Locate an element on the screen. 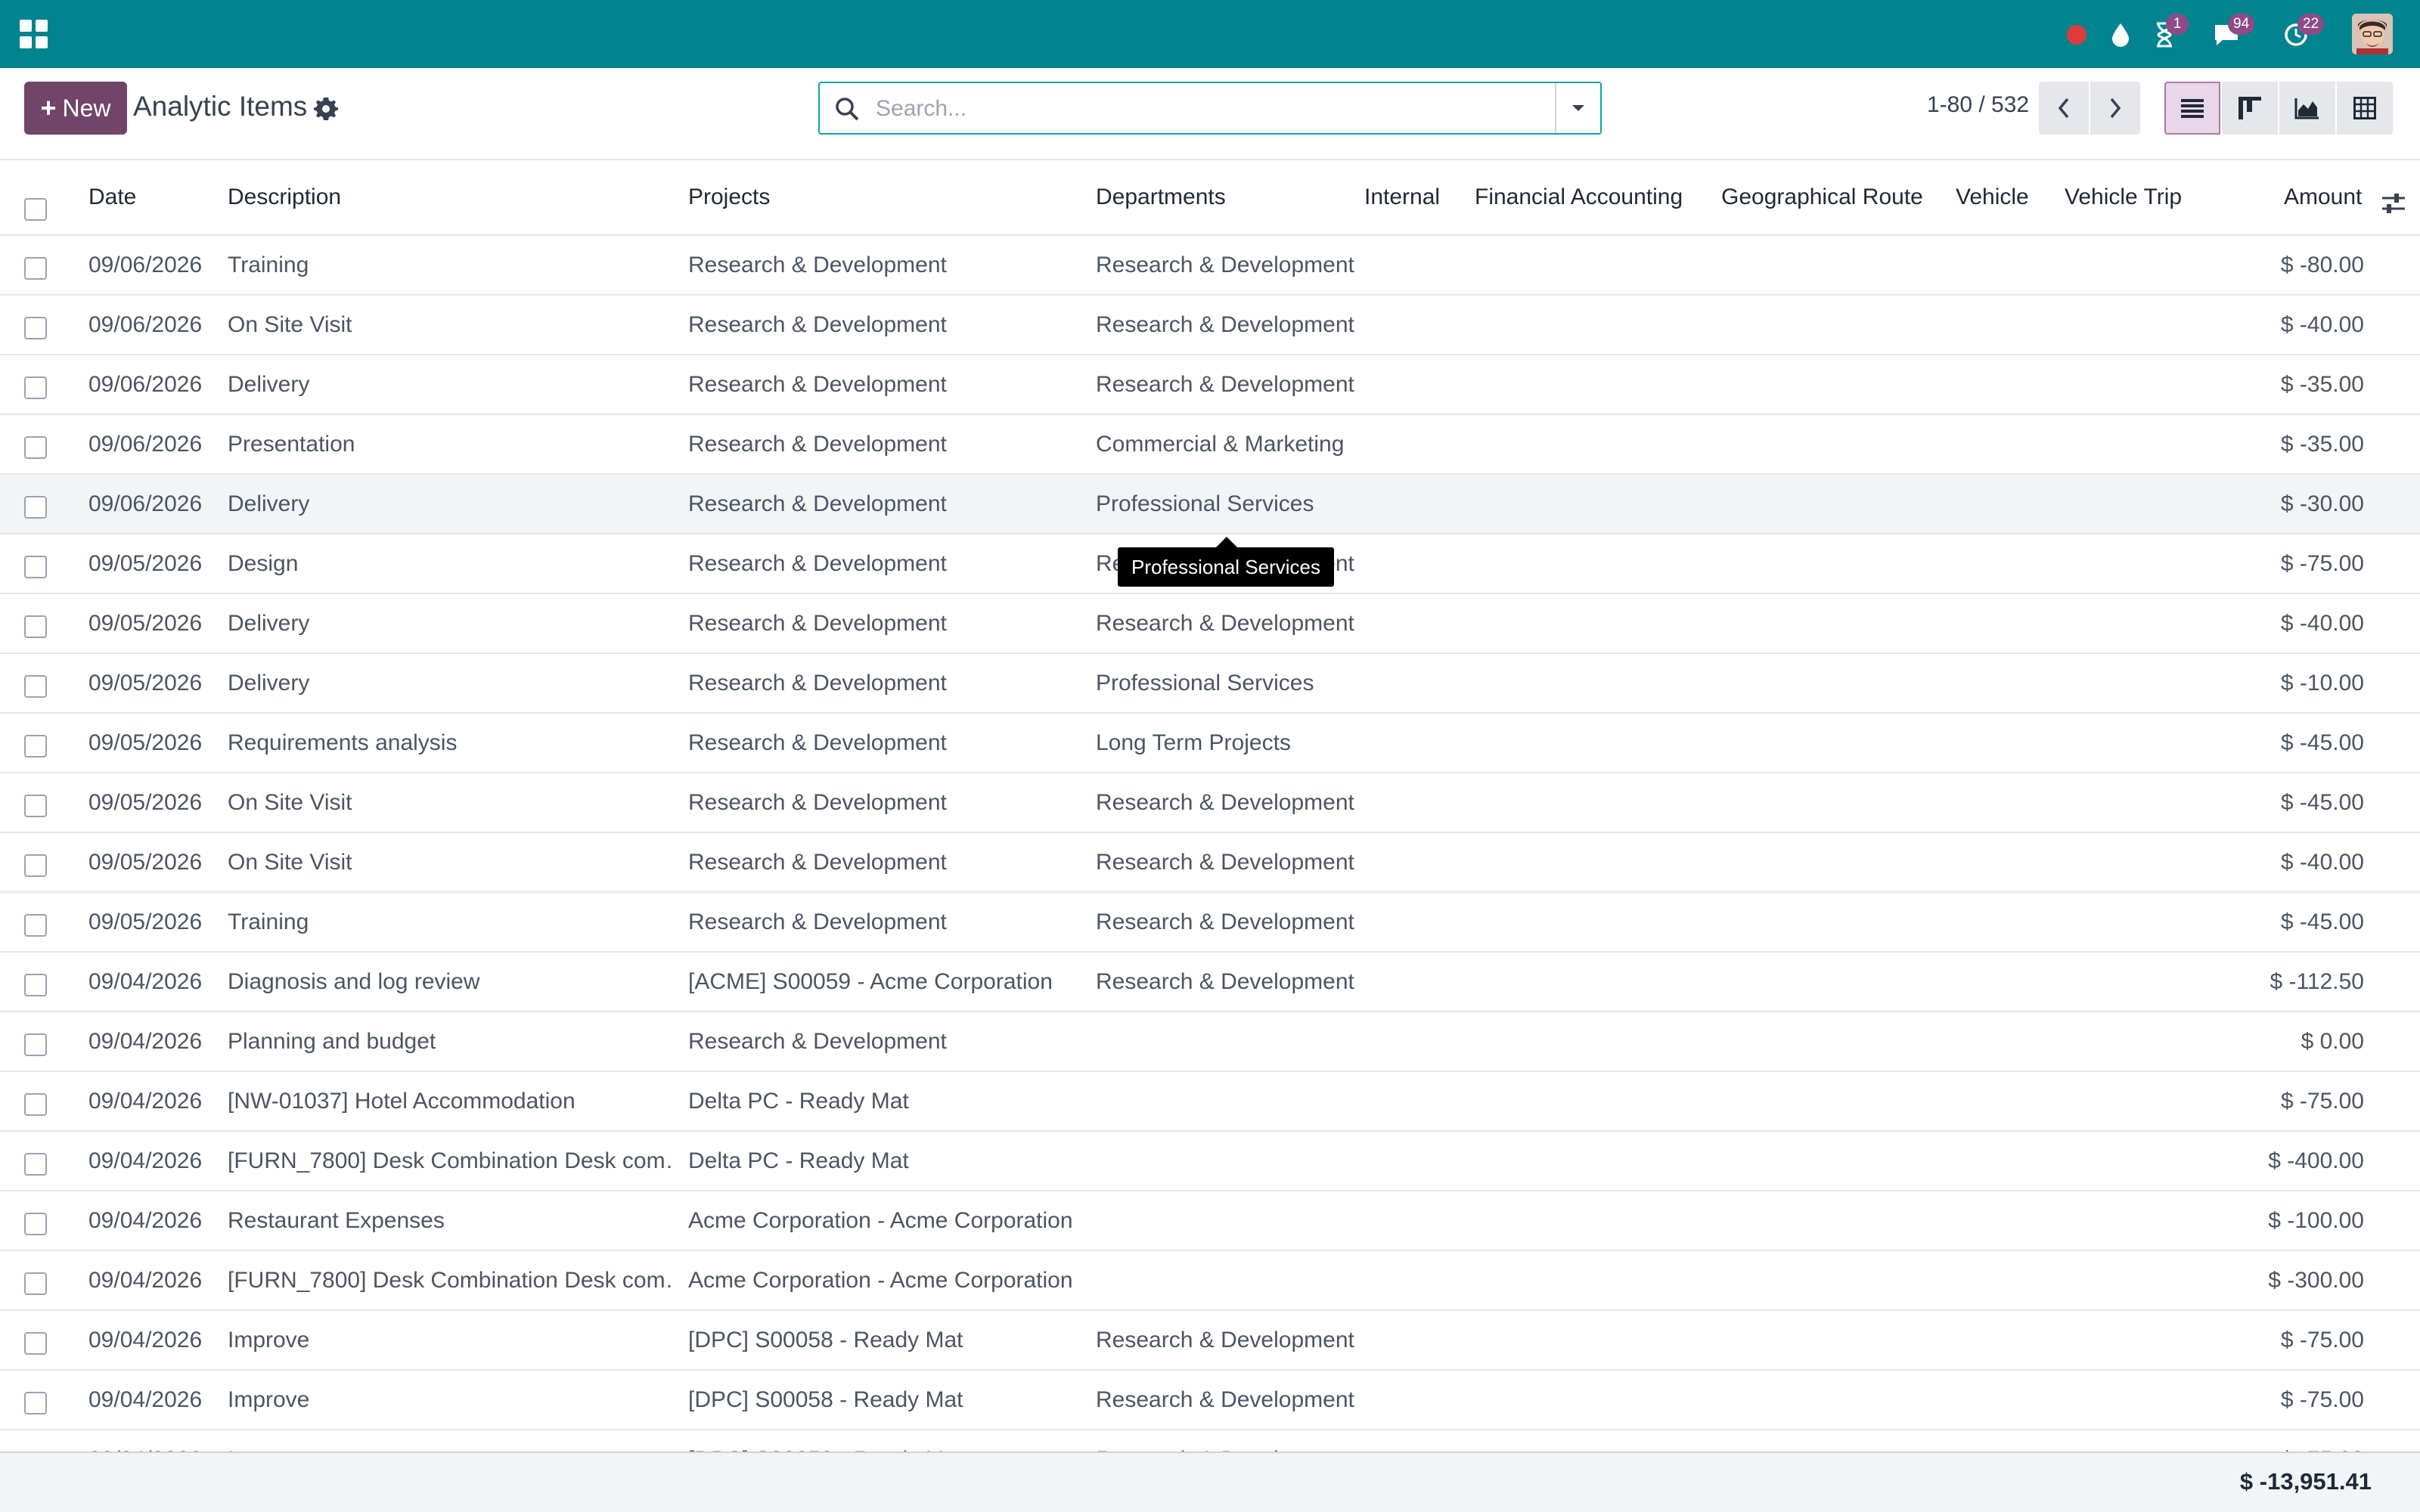 This screenshot has height=1512, width=2420. cell-department: Professional Services is located at coordinates (1205, 504).